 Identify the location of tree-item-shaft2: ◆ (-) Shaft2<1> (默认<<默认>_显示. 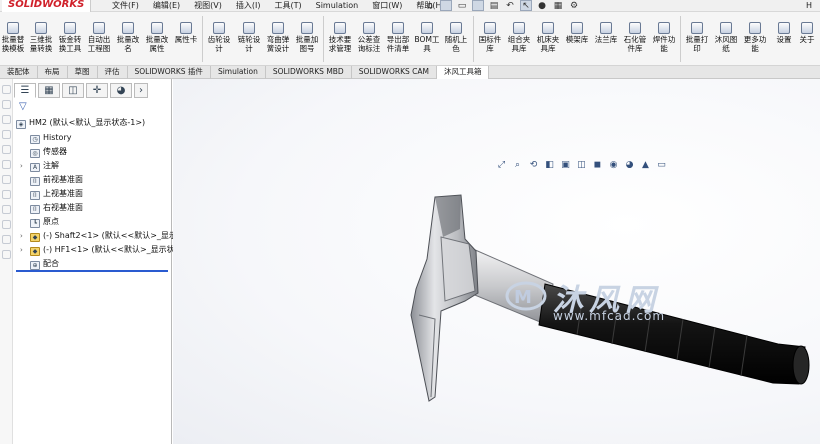
(103, 236).